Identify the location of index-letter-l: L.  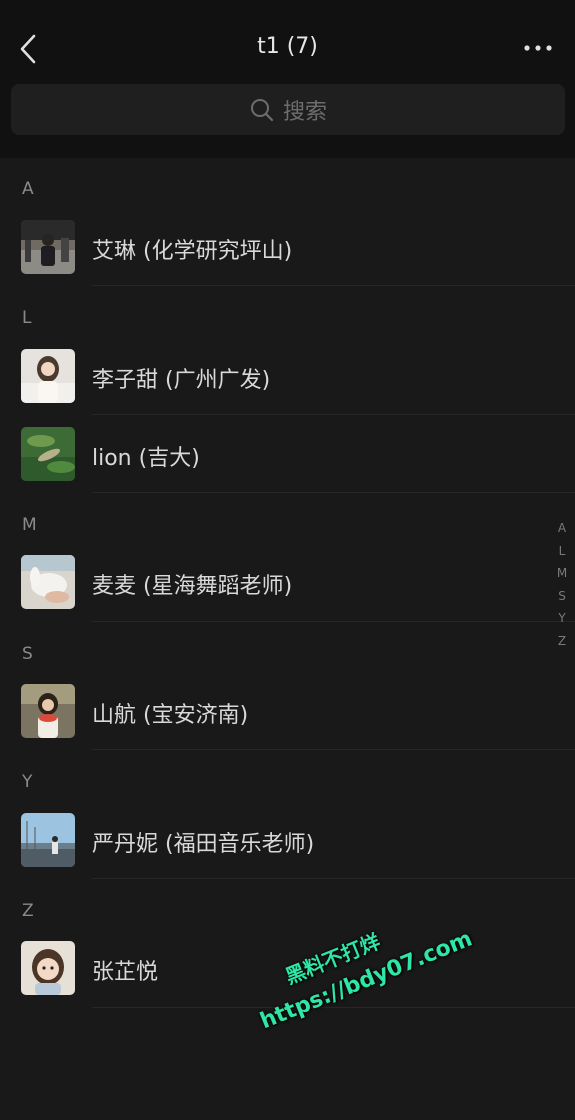
(562, 551).